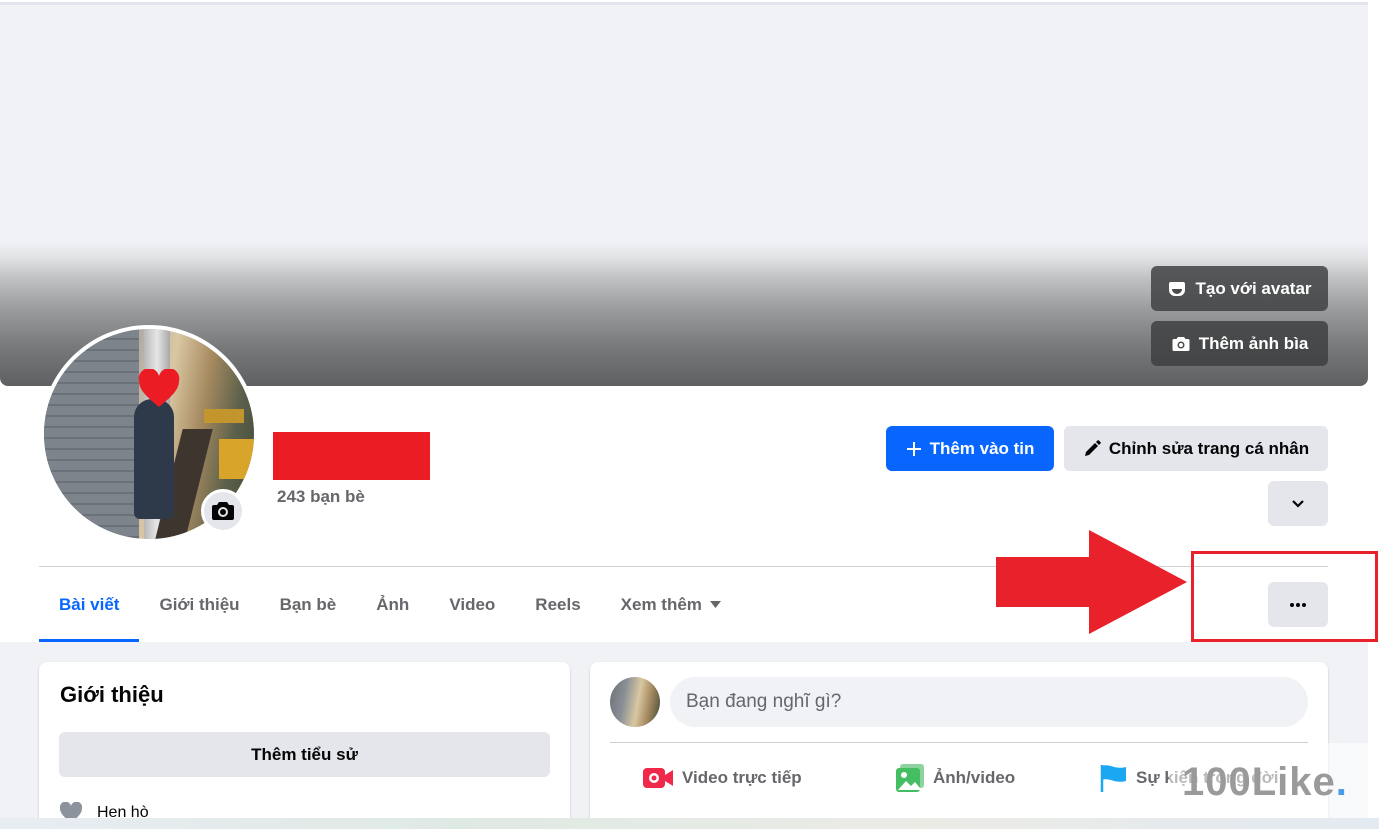  I want to click on watermark-logo: 100Like., so click(1265, 782).